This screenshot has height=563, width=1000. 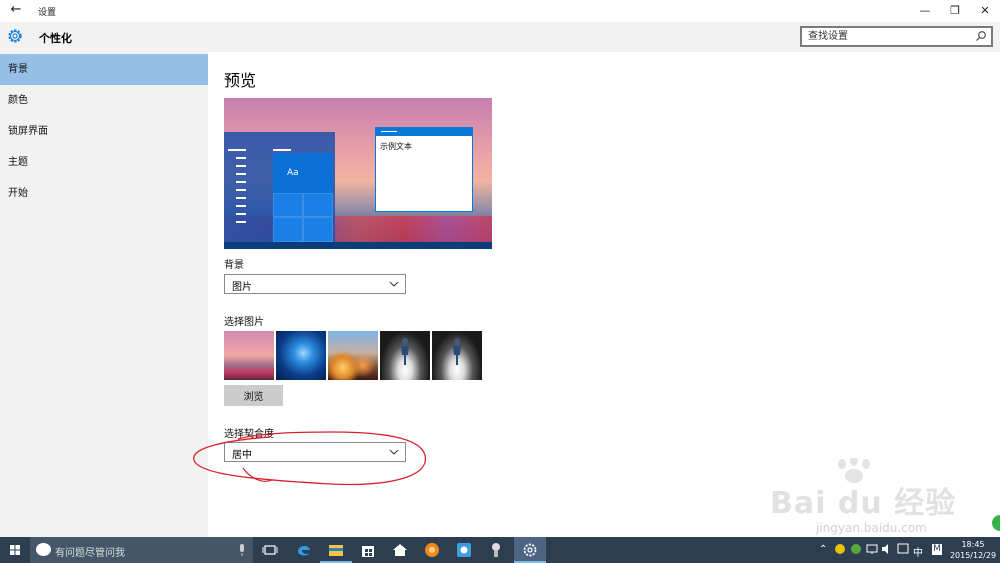 I want to click on fit-dropdown: 居中, so click(x=315, y=452).